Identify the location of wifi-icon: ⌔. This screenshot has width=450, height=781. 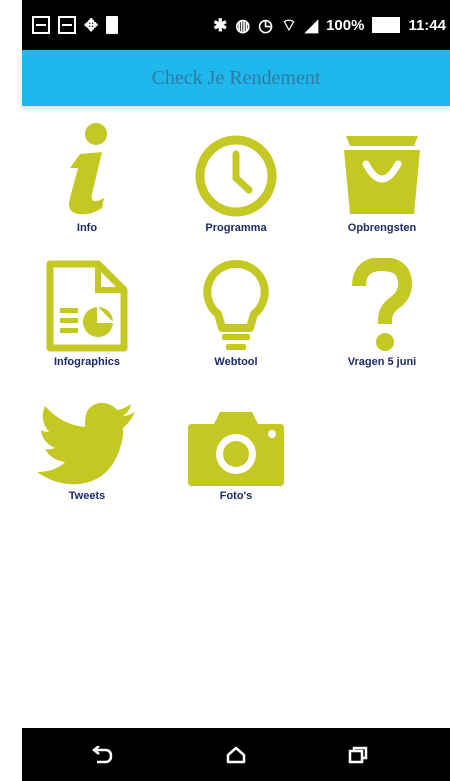
(289, 25).